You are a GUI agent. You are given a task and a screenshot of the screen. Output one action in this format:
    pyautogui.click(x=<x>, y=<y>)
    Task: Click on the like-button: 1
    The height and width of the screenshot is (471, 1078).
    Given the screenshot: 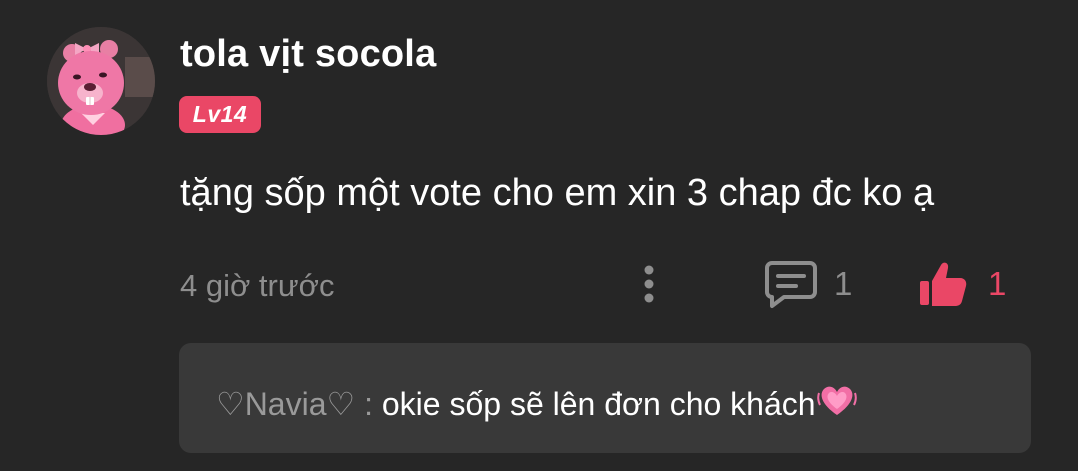 What is the action you would take?
    pyautogui.click(x=961, y=284)
    